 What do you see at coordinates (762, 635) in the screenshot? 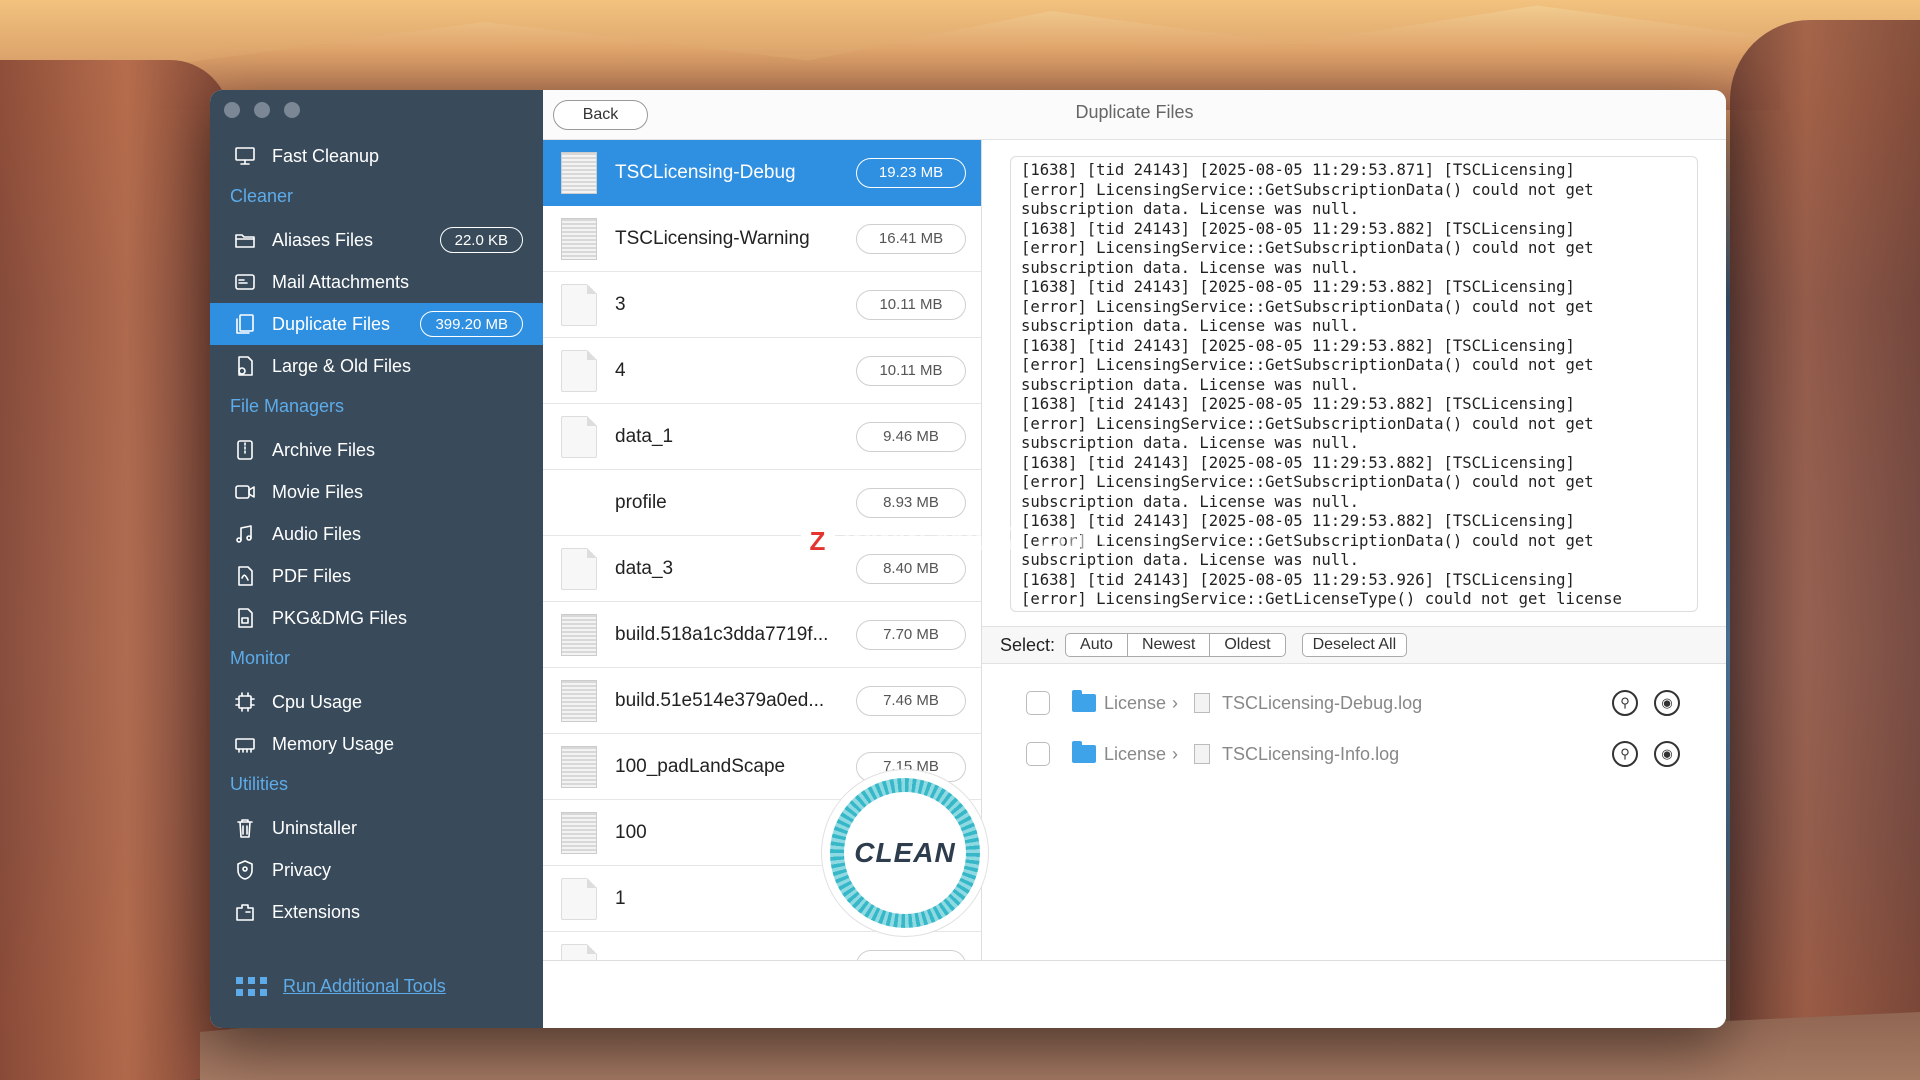
I see `file-row: build.518a1c3dda7719f... 7.70 MB` at bounding box center [762, 635].